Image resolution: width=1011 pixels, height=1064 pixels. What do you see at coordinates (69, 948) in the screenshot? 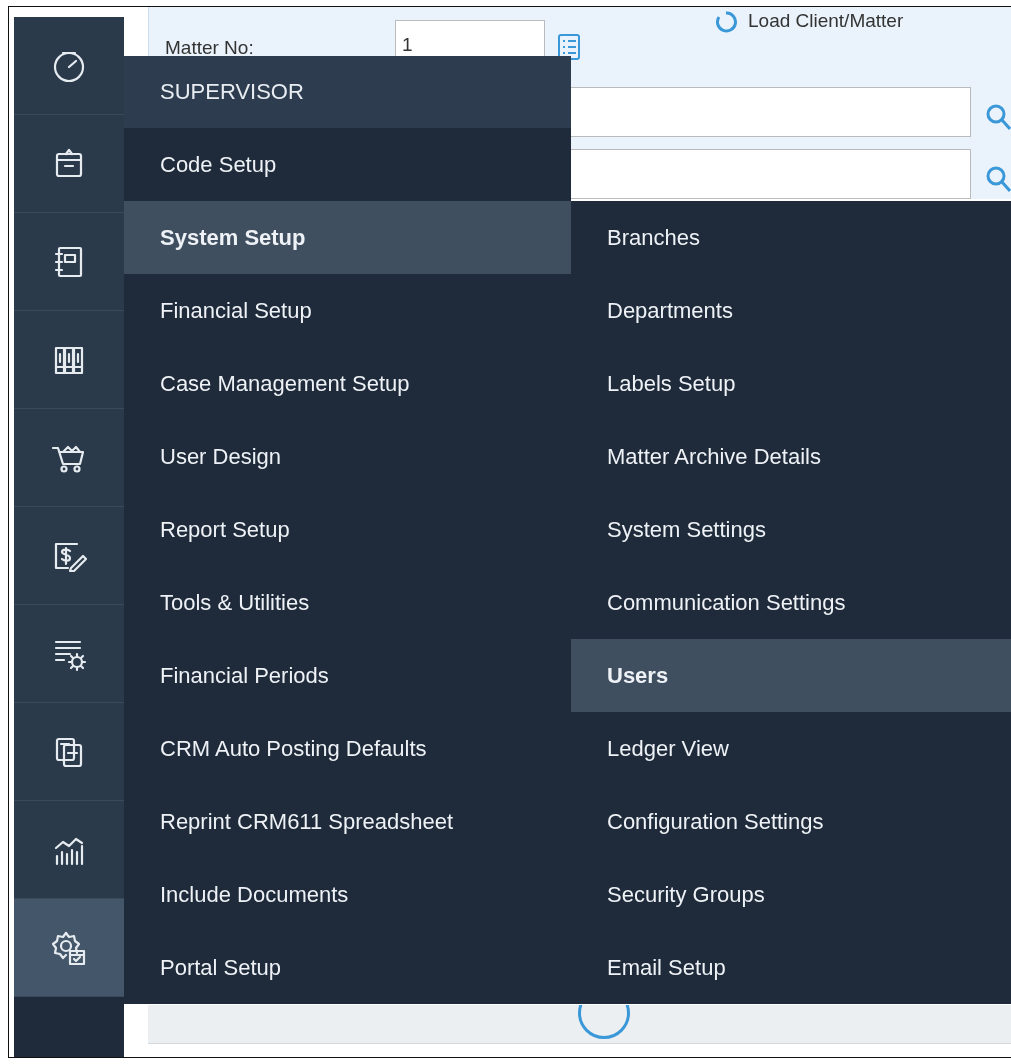
I see `sidebar-item` at bounding box center [69, 948].